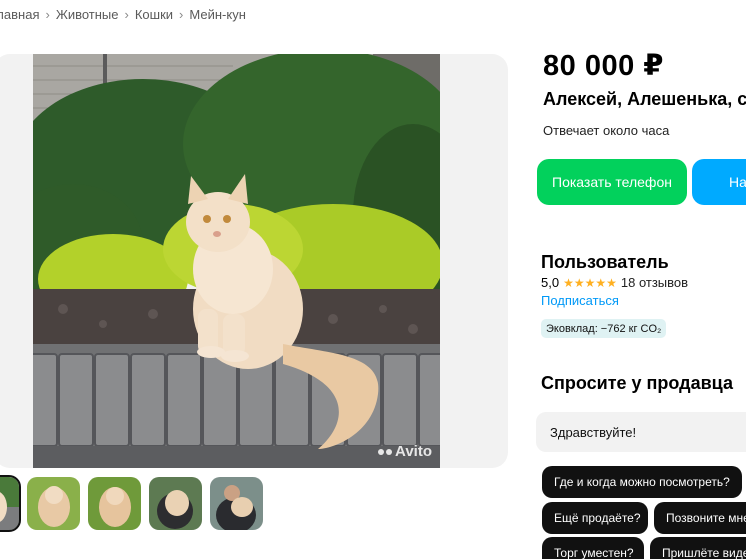  I want to click on write-message-button: Написать, so click(719, 182).